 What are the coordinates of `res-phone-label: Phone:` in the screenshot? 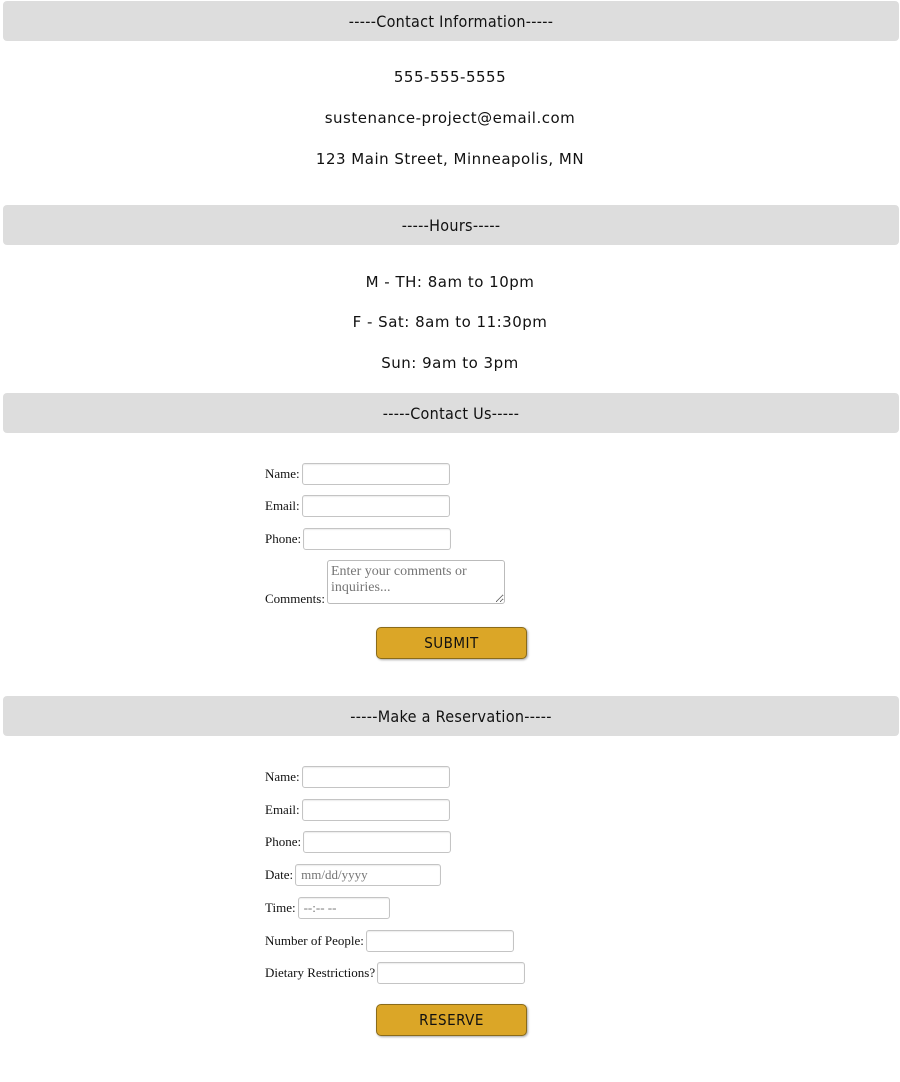 It's located at (283, 841).